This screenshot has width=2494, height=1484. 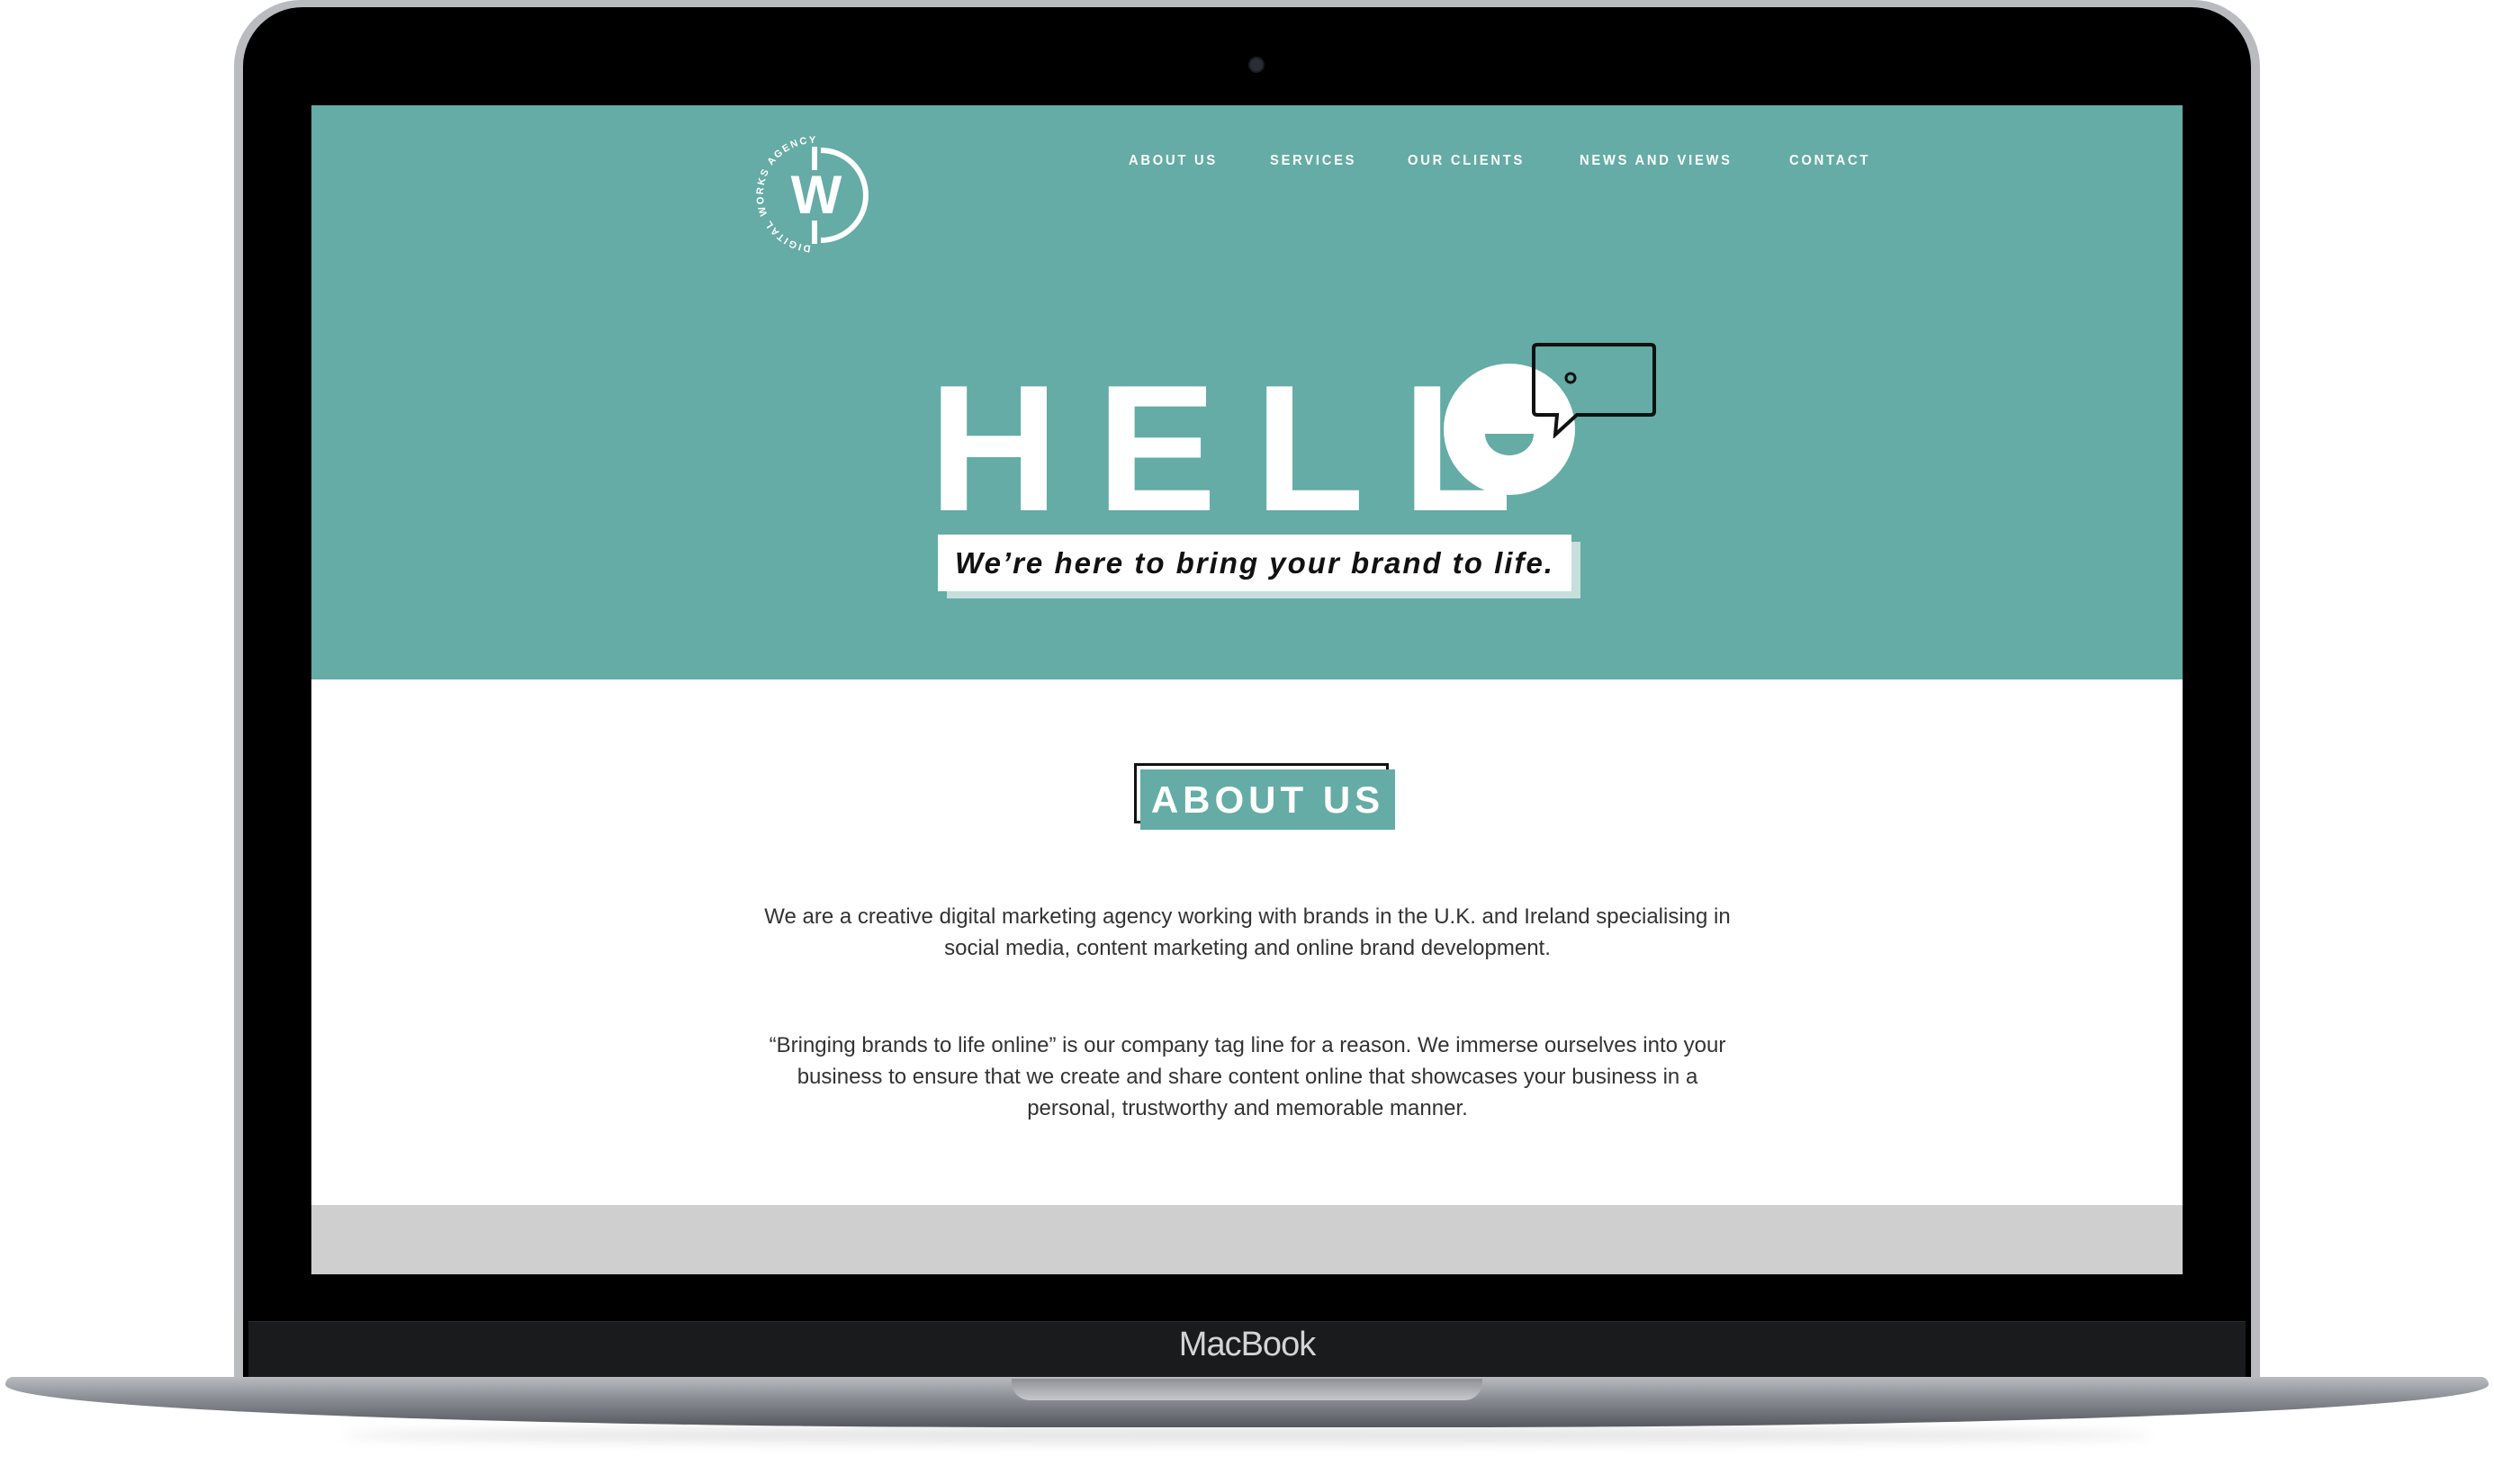 What do you see at coordinates (1247, 1435) in the screenshot?
I see `laptop-shadow` at bounding box center [1247, 1435].